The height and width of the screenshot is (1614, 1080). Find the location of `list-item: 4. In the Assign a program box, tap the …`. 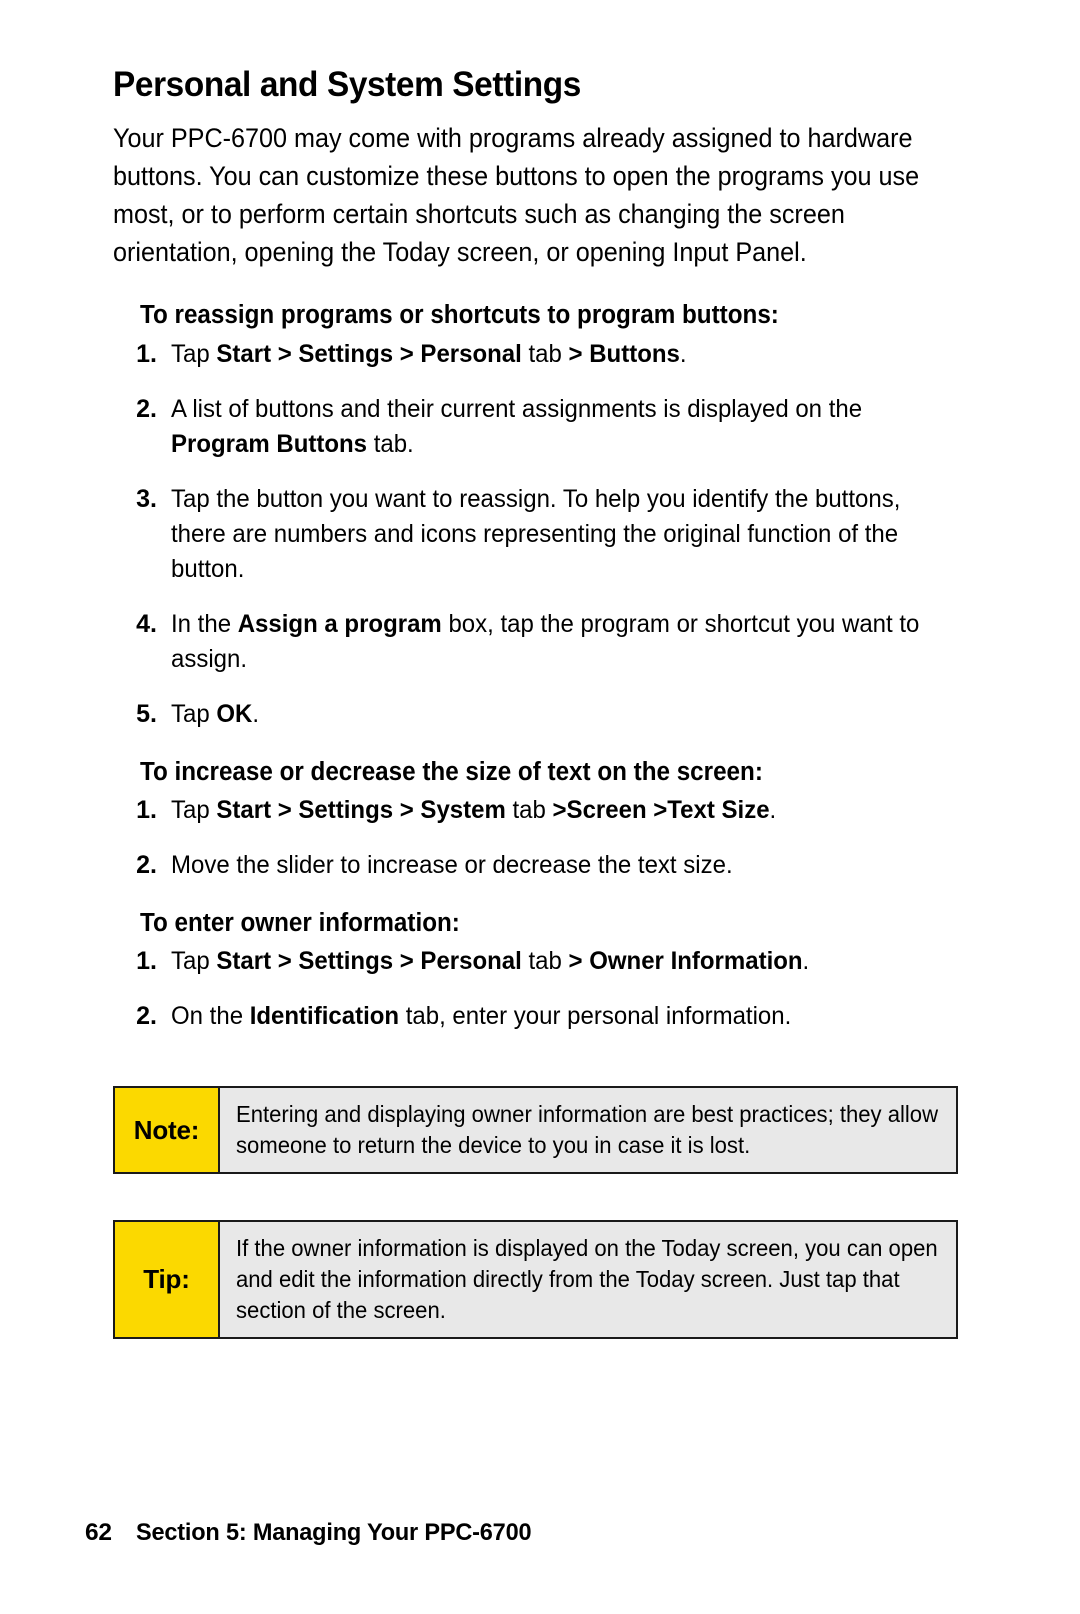

list-item: 4. In the Assign a program box, tap the … is located at coordinates (535, 642).